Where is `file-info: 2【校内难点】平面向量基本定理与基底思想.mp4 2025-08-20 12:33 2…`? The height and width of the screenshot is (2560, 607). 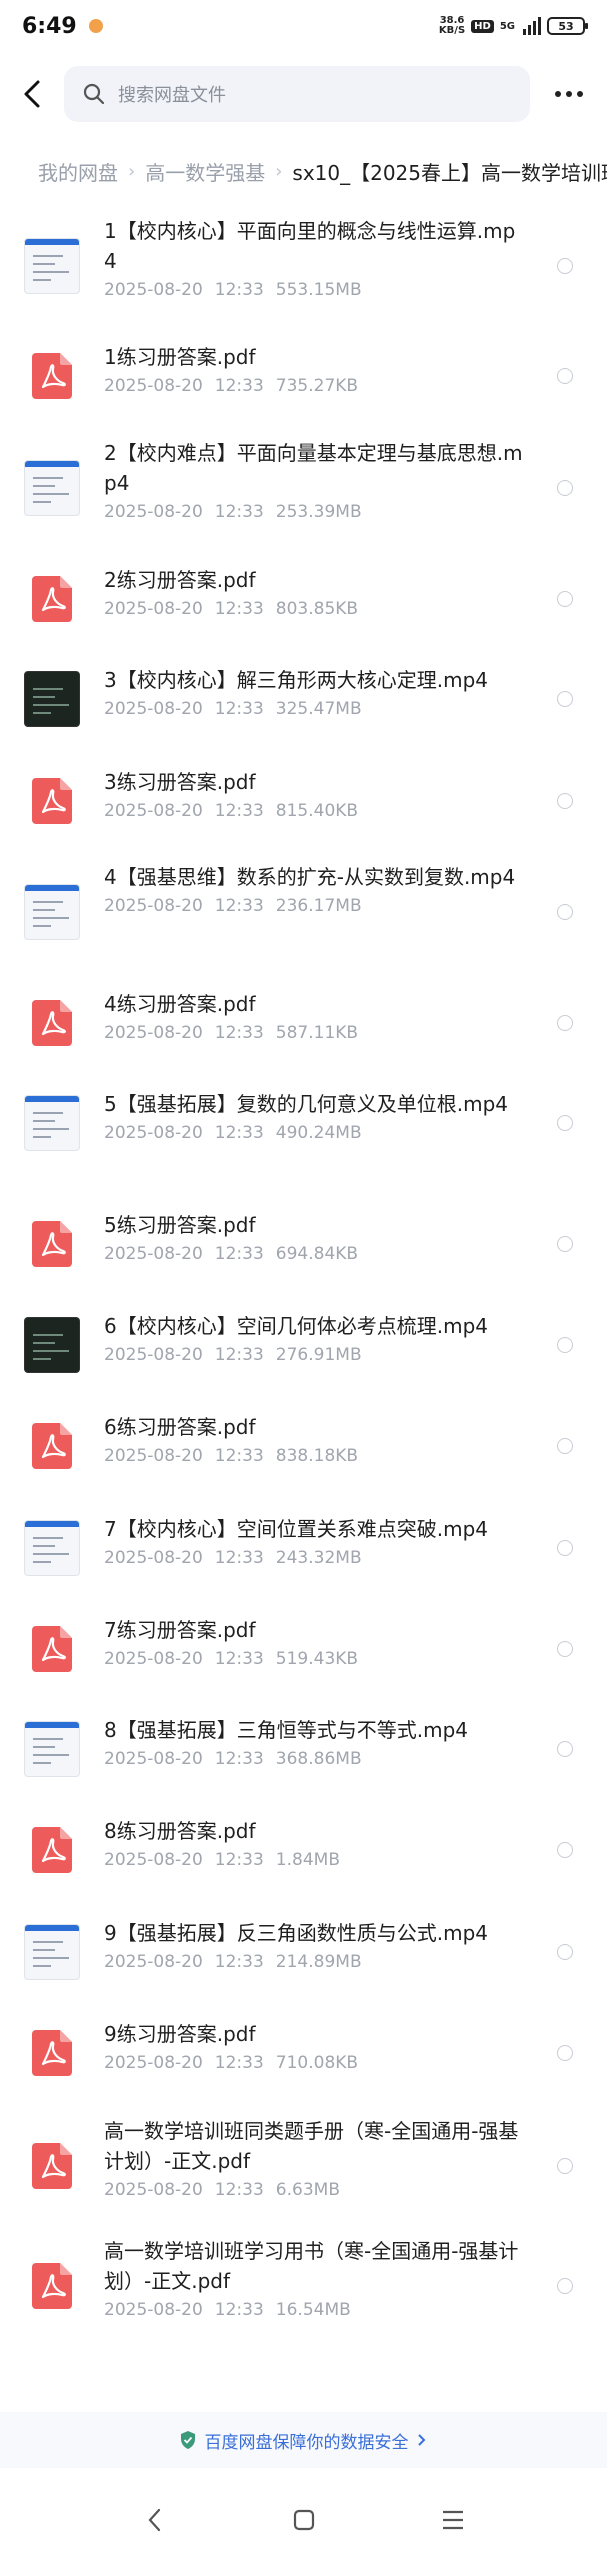 file-info: 2【校内难点】平面向量基本定理与基底思想.mp4 2025-08-20 12:33 2… is located at coordinates (314, 480).